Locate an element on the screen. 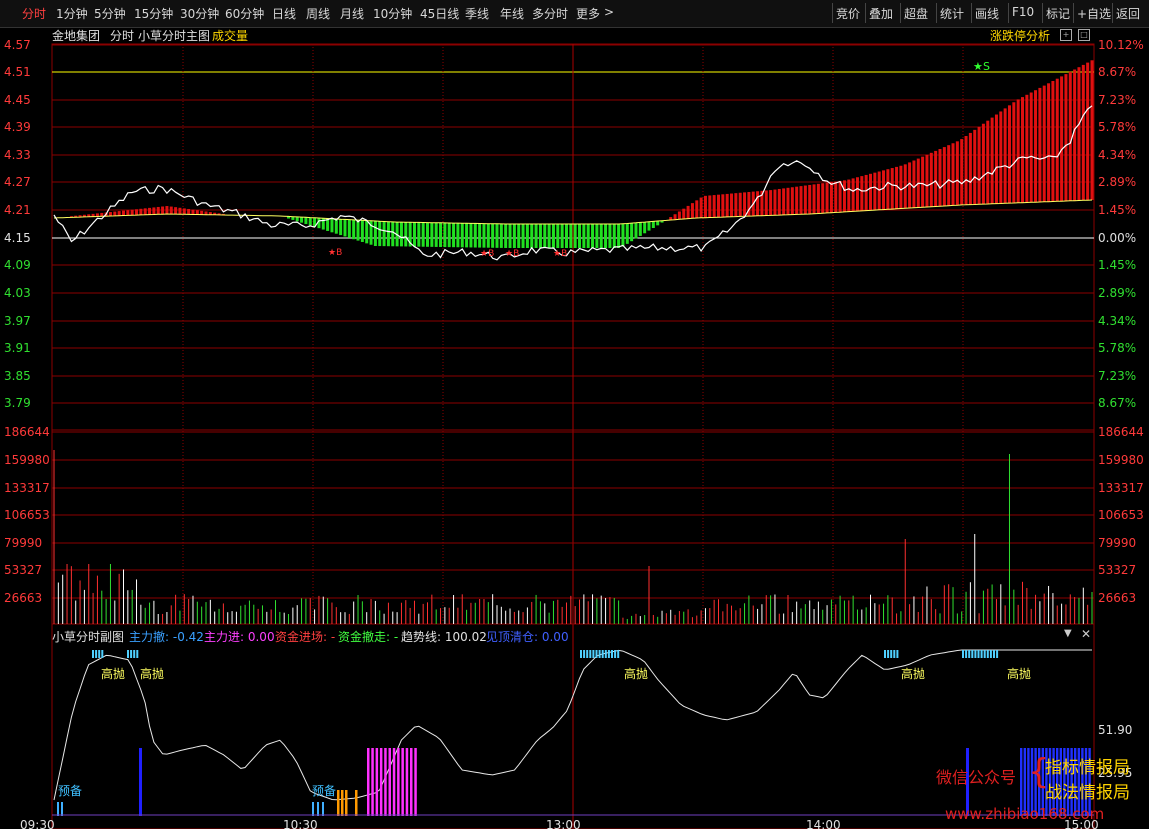  period-tab-14: 更多 is located at coordinates (588, 13).